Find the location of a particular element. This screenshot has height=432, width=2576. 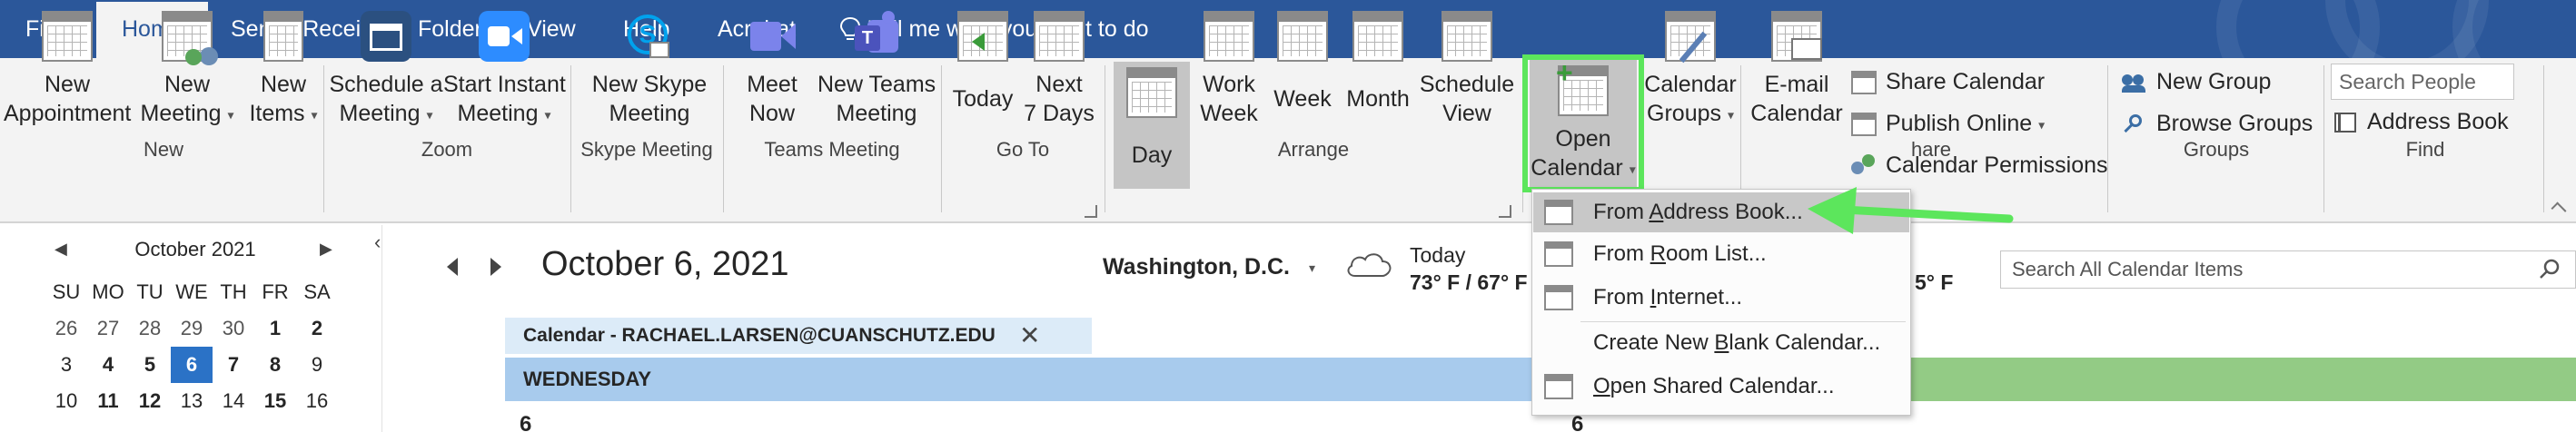

calendar-permissions-button: Calendar Permissions is located at coordinates (1978, 165).